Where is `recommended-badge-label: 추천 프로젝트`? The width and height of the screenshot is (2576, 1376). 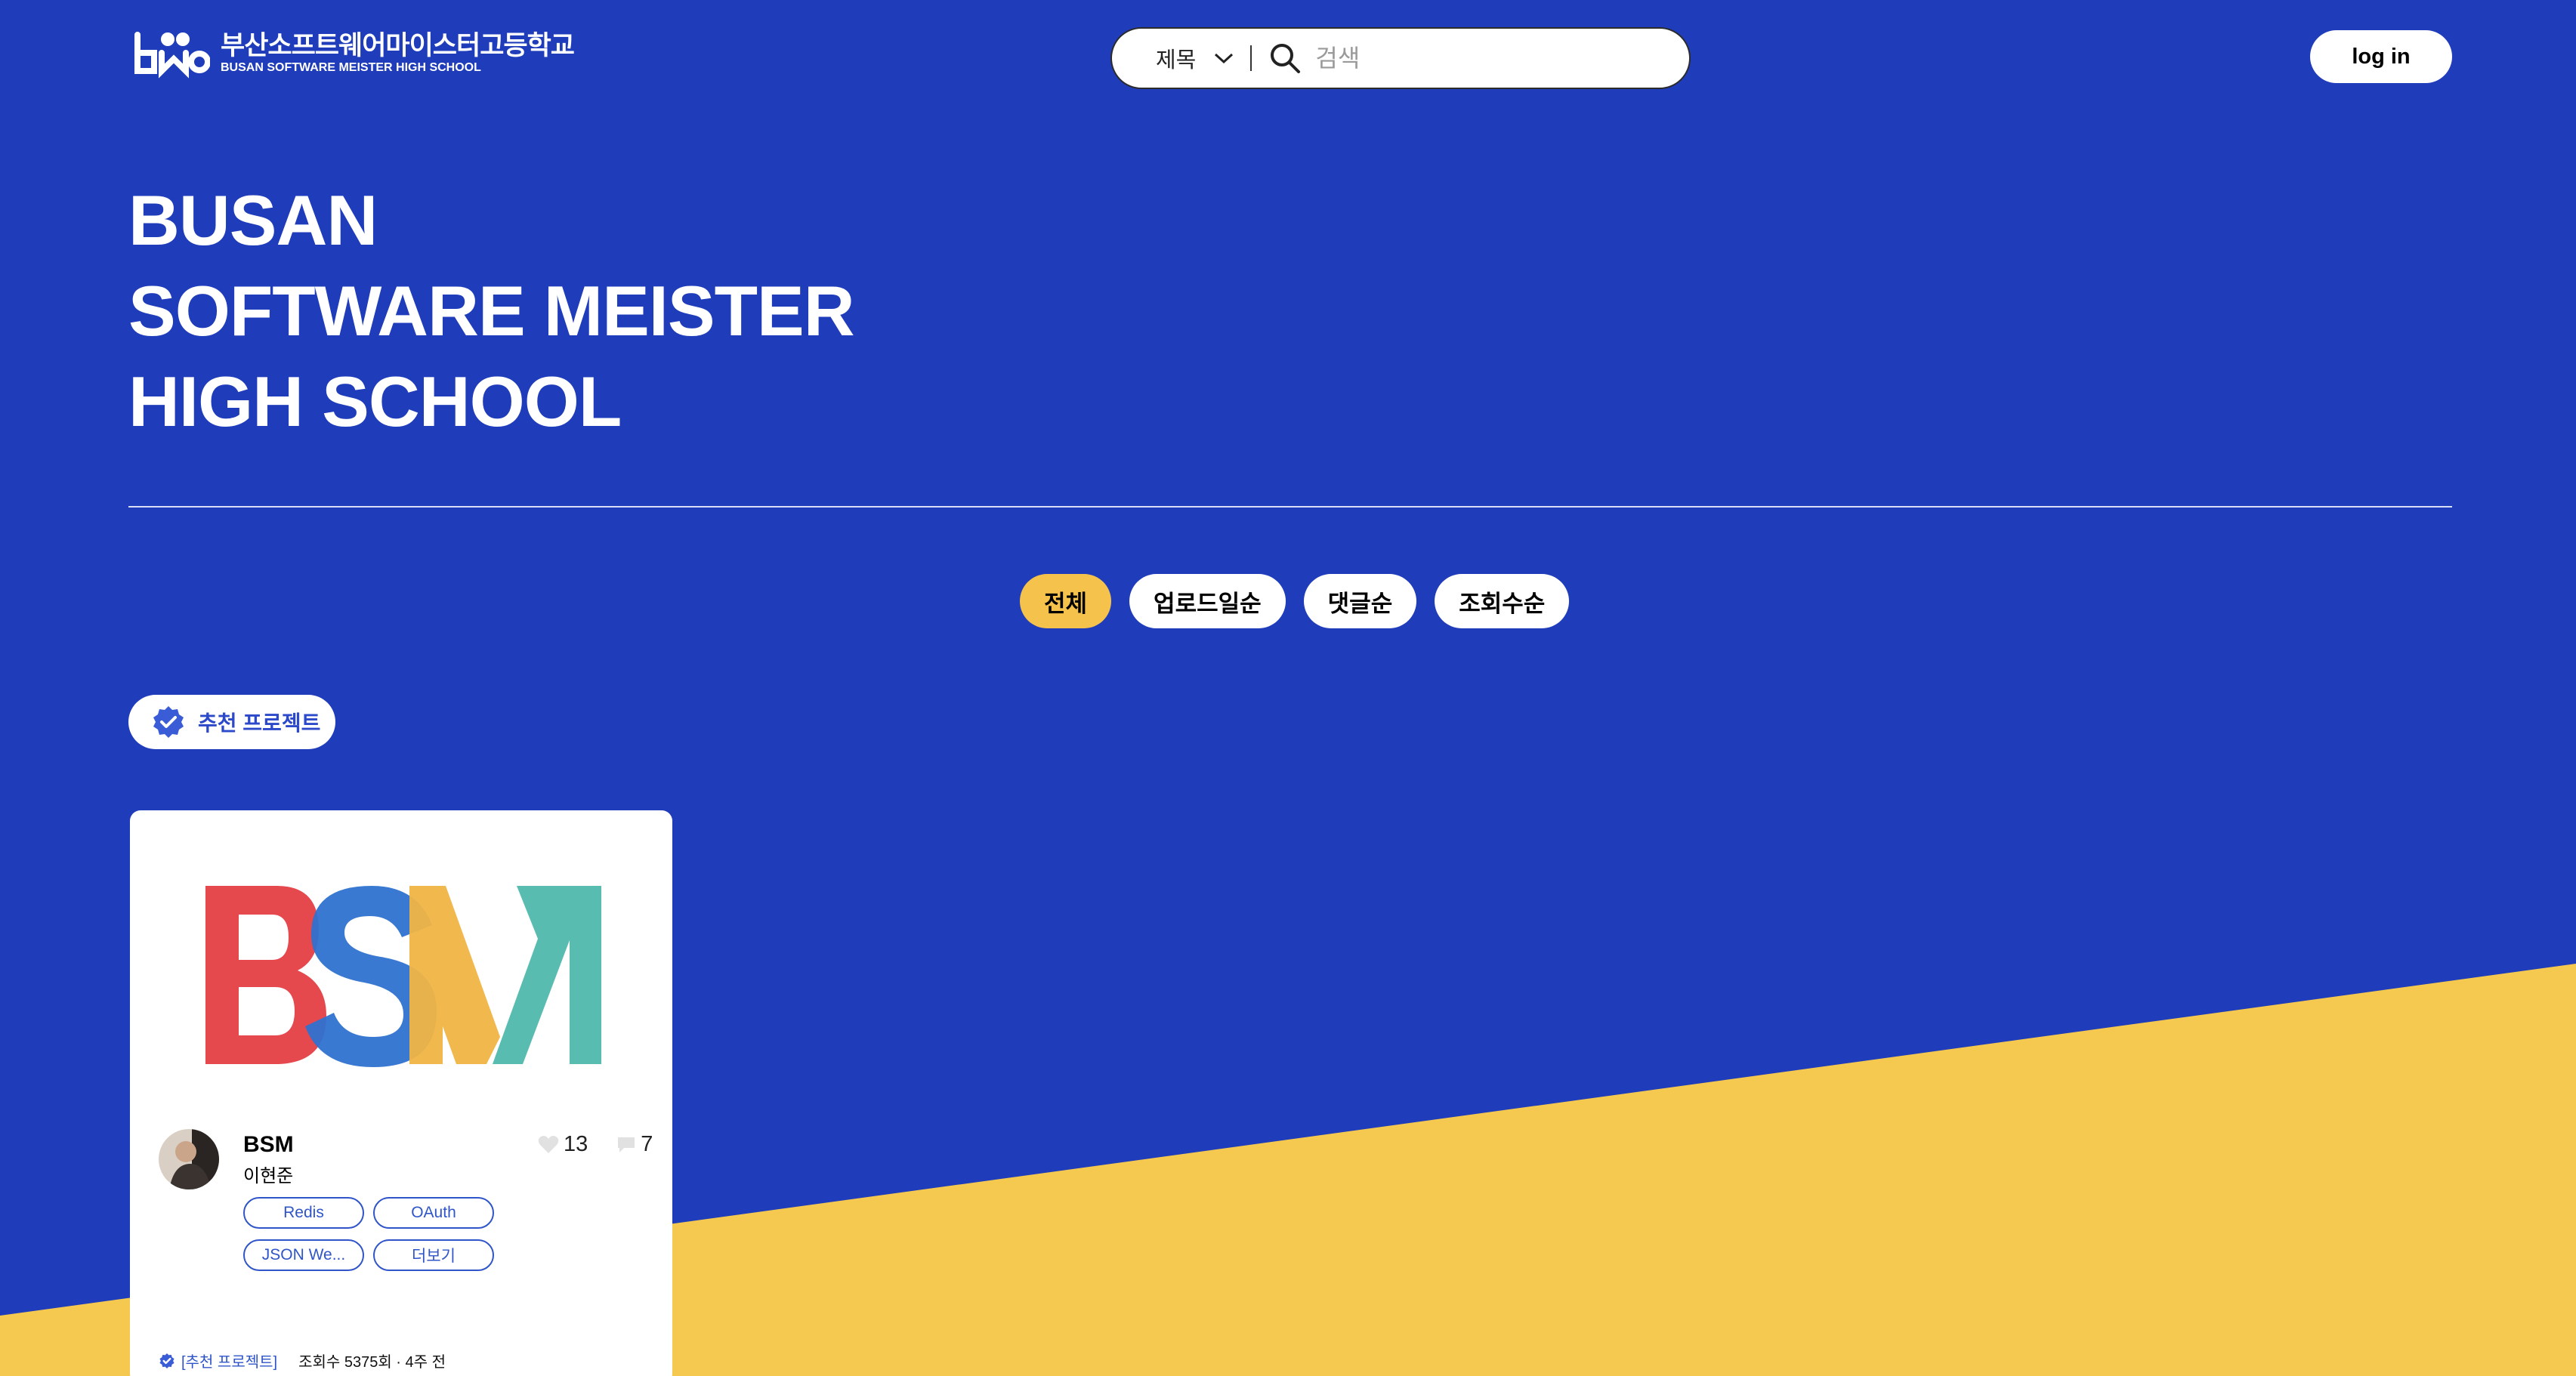
recommended-badge-label: 추천 프로젝트 is located at coordinates (259, 723).